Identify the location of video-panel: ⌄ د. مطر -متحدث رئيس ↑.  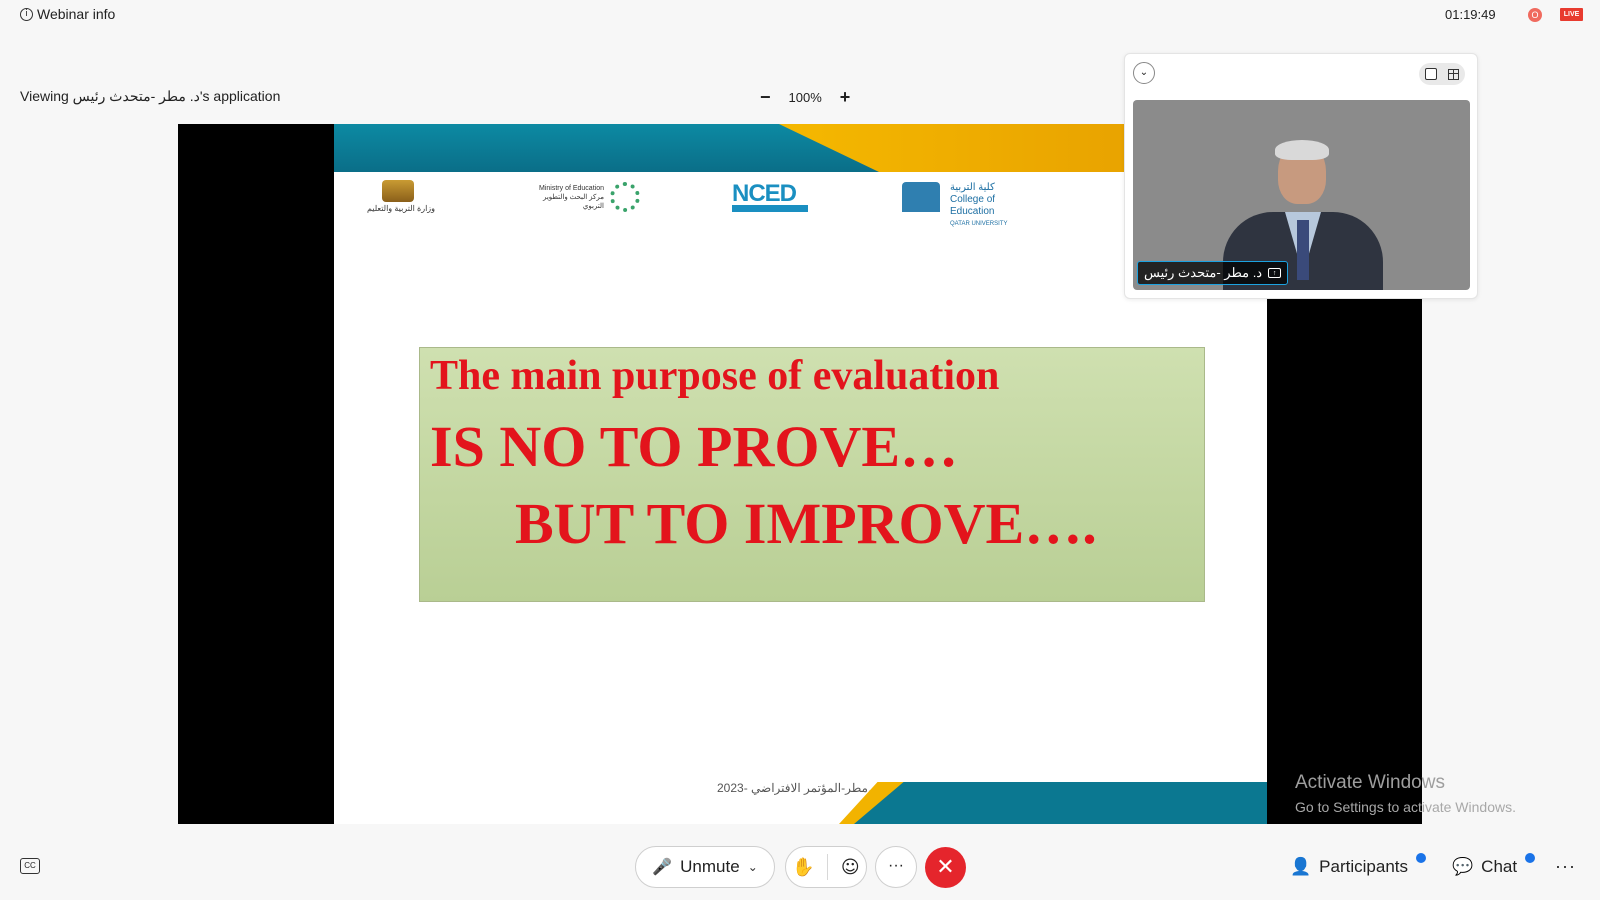
(1301, 176).